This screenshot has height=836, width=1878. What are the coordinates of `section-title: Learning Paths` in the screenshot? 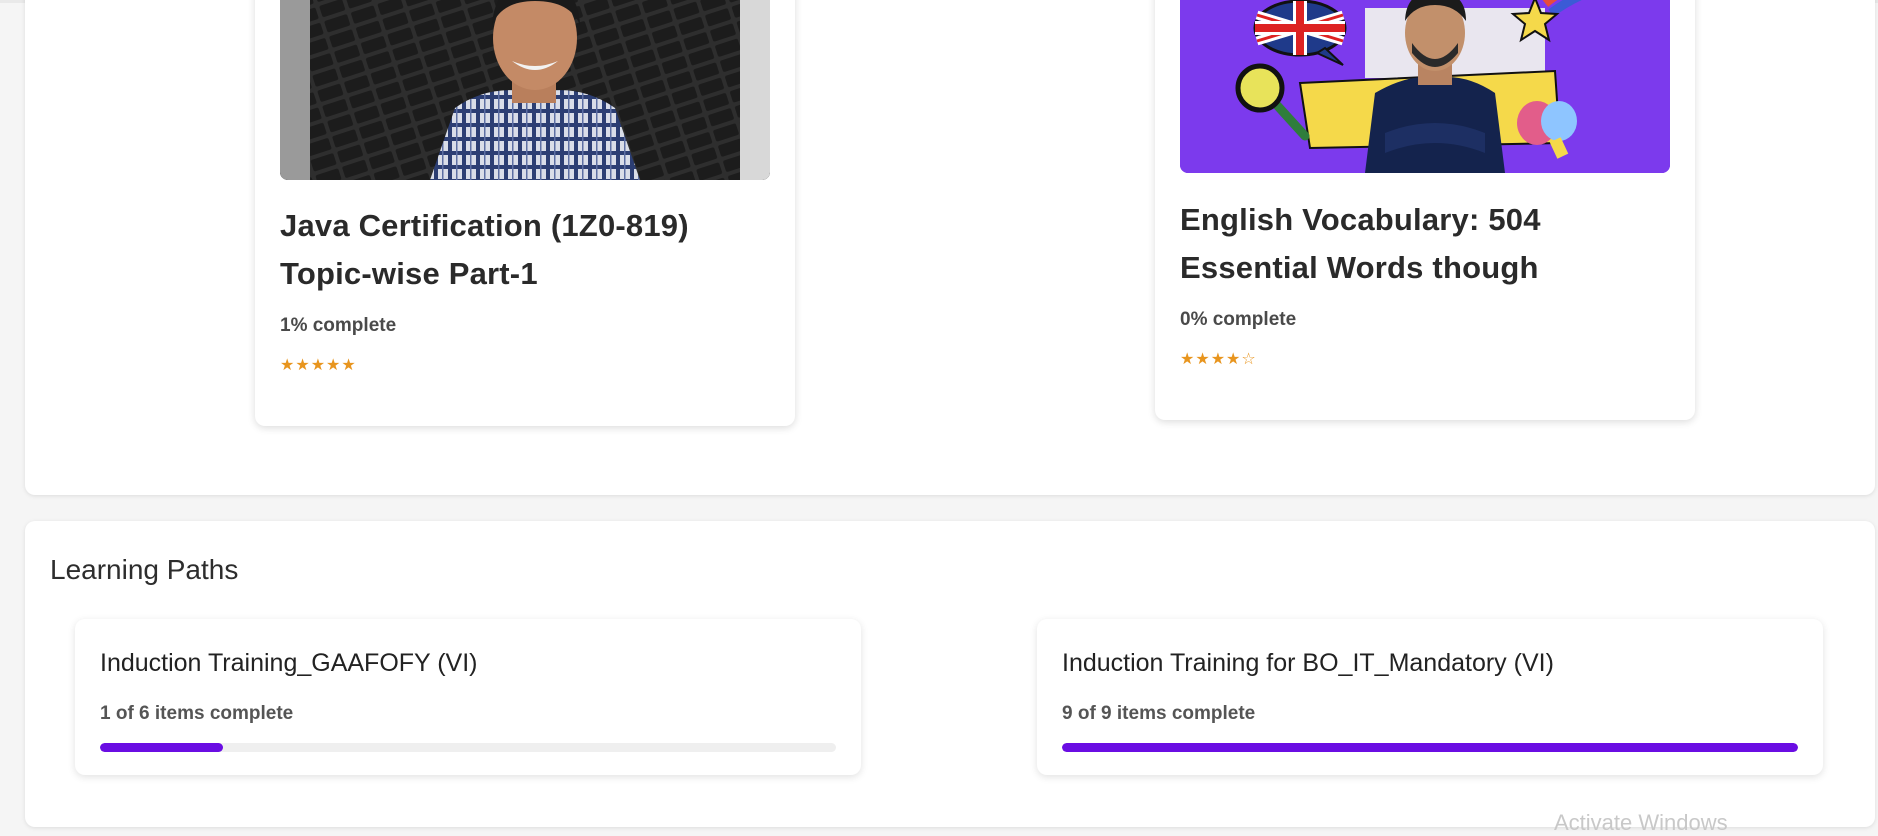 It's located at (144, 569).